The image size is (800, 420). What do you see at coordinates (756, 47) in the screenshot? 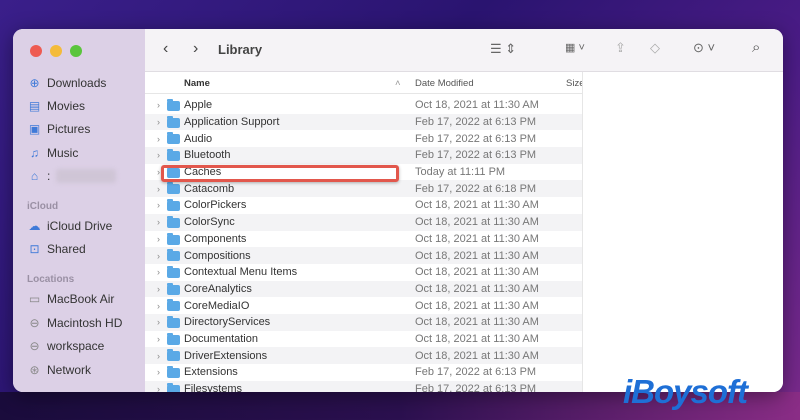
I see `search-icon: ⌕` at bounding box center [756, 47].